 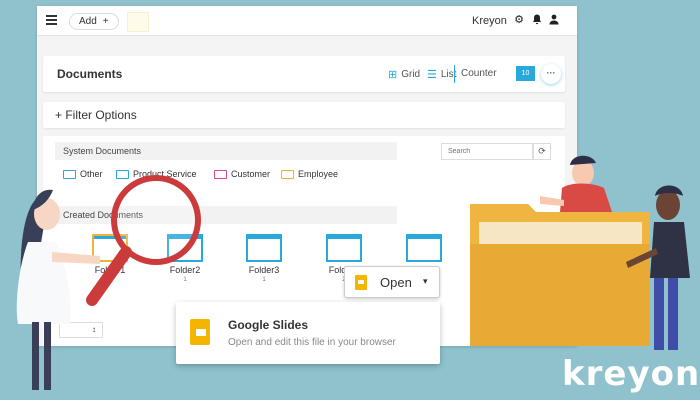 What do you see at coordinates (489, 21) in the screenshot?
I see `brand-name: Kreyon` at bounding box center [489, 21].